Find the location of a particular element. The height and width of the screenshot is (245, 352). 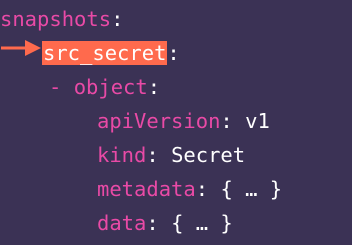

code-line-src-secret: src_secret: is located at coordinates (111, 53).